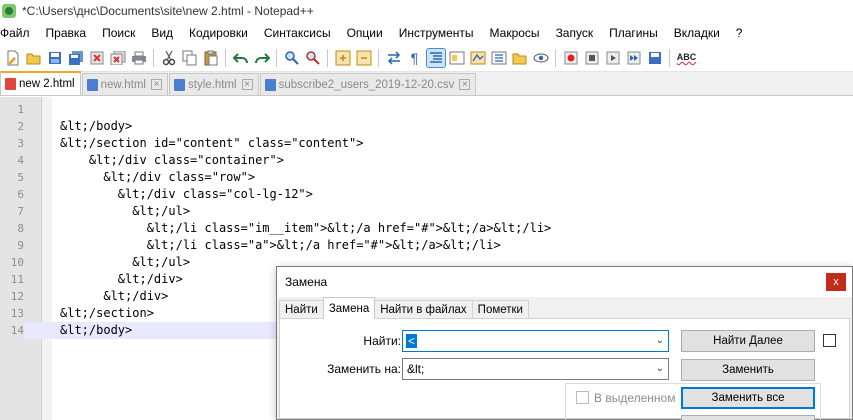  What do you see at coordinates (241, 58) in the screenshot?
I see `undo-icon` at bounding box center [241, 58].